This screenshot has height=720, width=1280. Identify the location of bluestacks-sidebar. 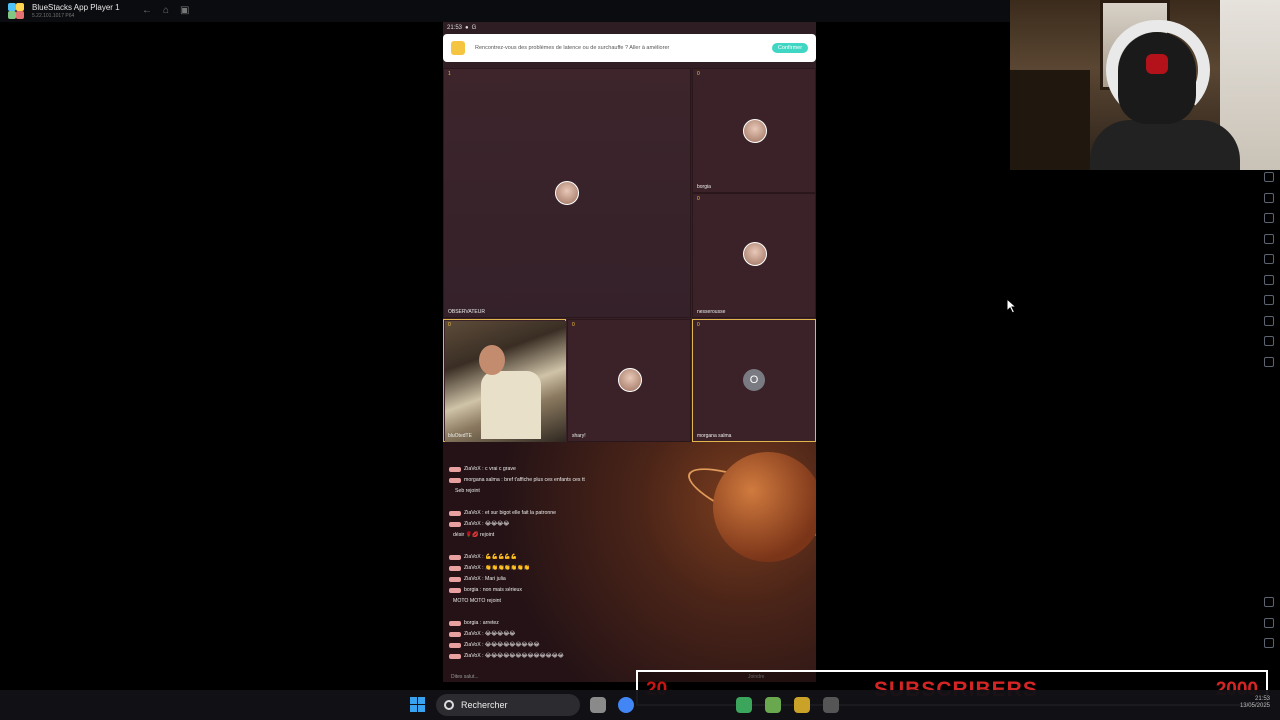
(1269, 422).